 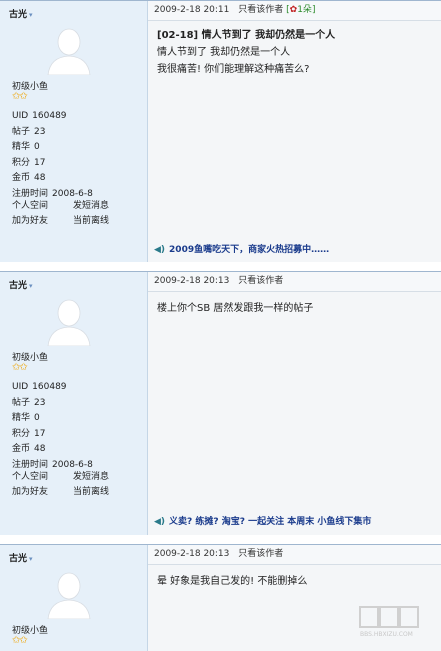 I want to click on post-line: 情人节到了 我却仍然是一个人, so click(x=224, y=52).